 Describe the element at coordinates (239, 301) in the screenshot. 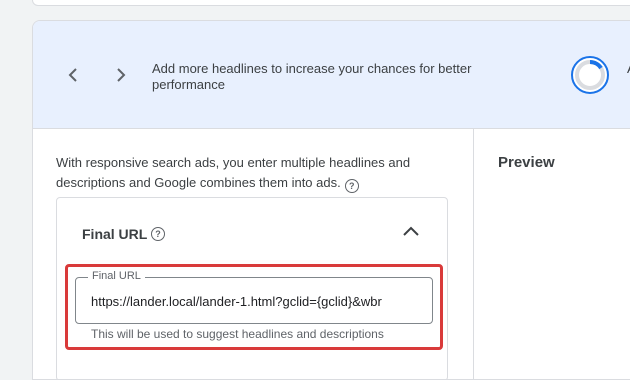

I see `final-url-input` at that location.